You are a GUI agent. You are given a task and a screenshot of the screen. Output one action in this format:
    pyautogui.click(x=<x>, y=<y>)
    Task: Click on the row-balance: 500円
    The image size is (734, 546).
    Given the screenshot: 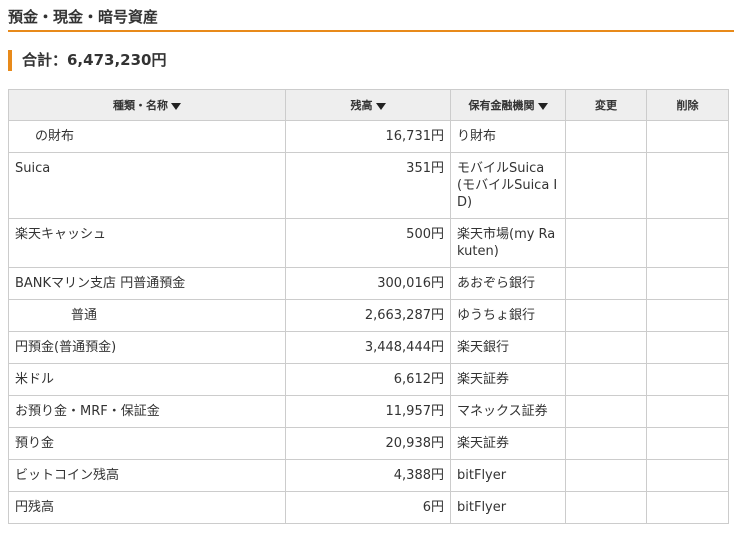 What is the action you would take?
    pyautogui.click(x=368, y=243)
    